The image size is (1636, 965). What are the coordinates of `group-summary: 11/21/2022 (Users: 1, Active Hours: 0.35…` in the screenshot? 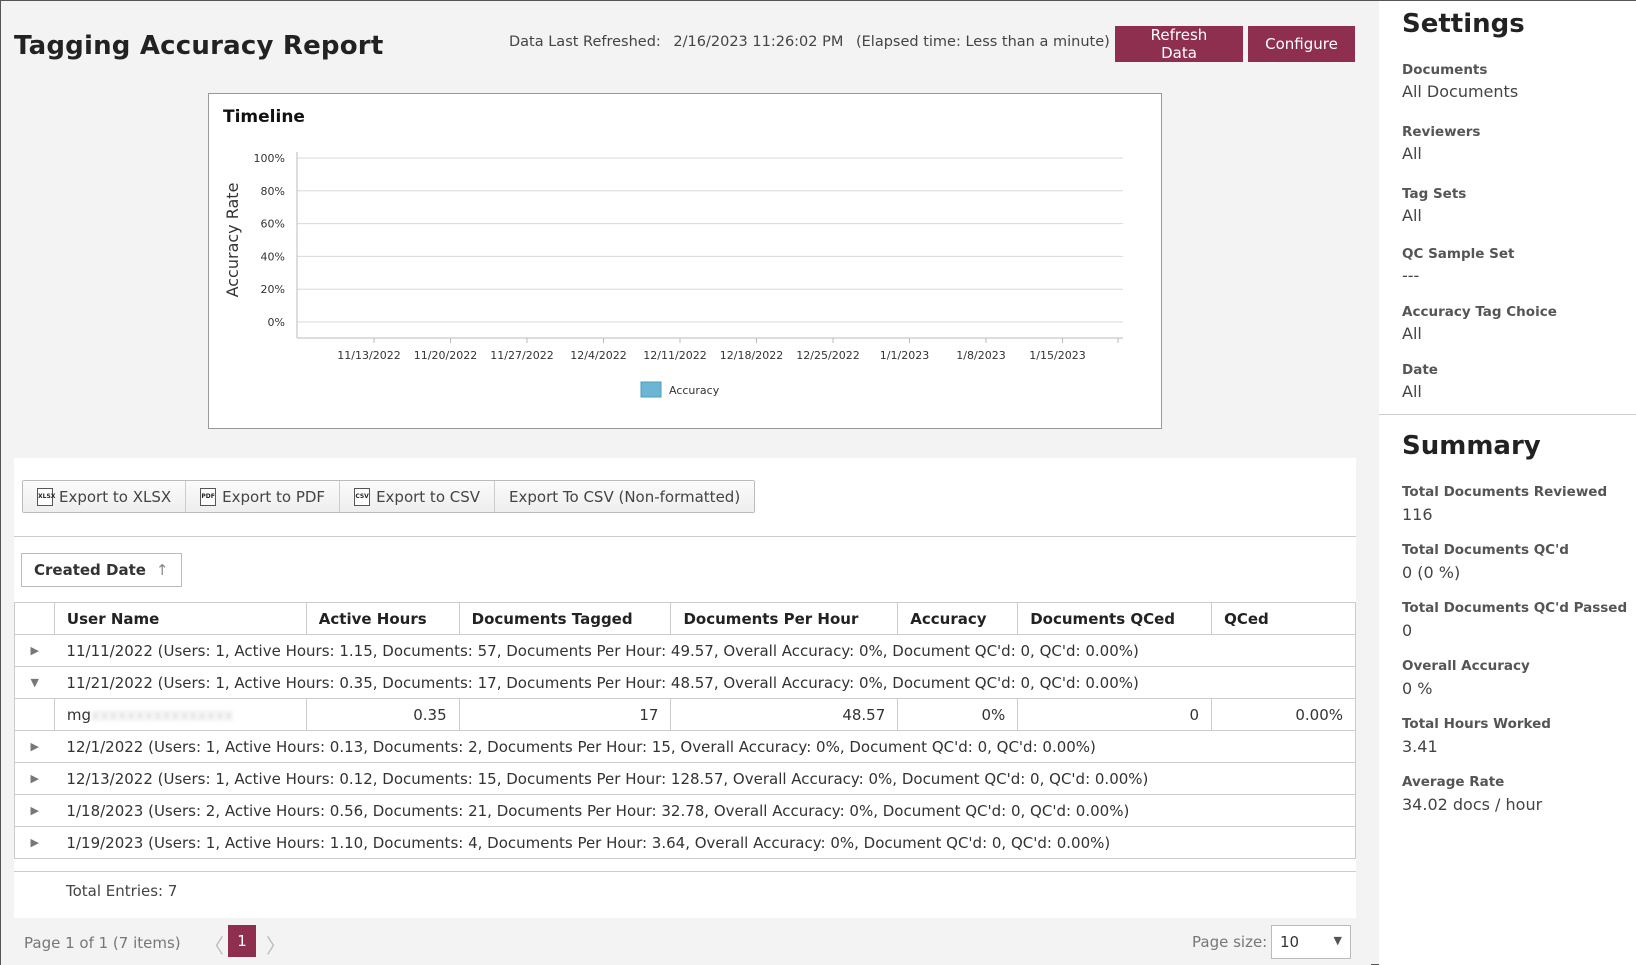 It's located at (705, 682).